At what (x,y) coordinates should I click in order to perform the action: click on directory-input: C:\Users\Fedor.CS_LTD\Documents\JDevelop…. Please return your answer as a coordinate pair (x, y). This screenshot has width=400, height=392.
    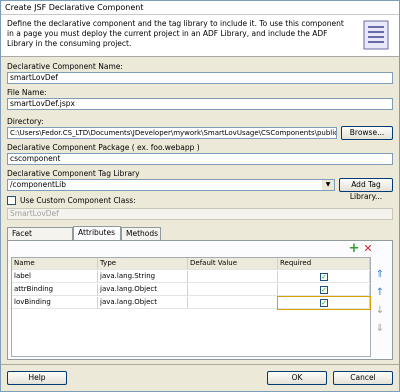
    Looking at the image, I should click on (172, 133).